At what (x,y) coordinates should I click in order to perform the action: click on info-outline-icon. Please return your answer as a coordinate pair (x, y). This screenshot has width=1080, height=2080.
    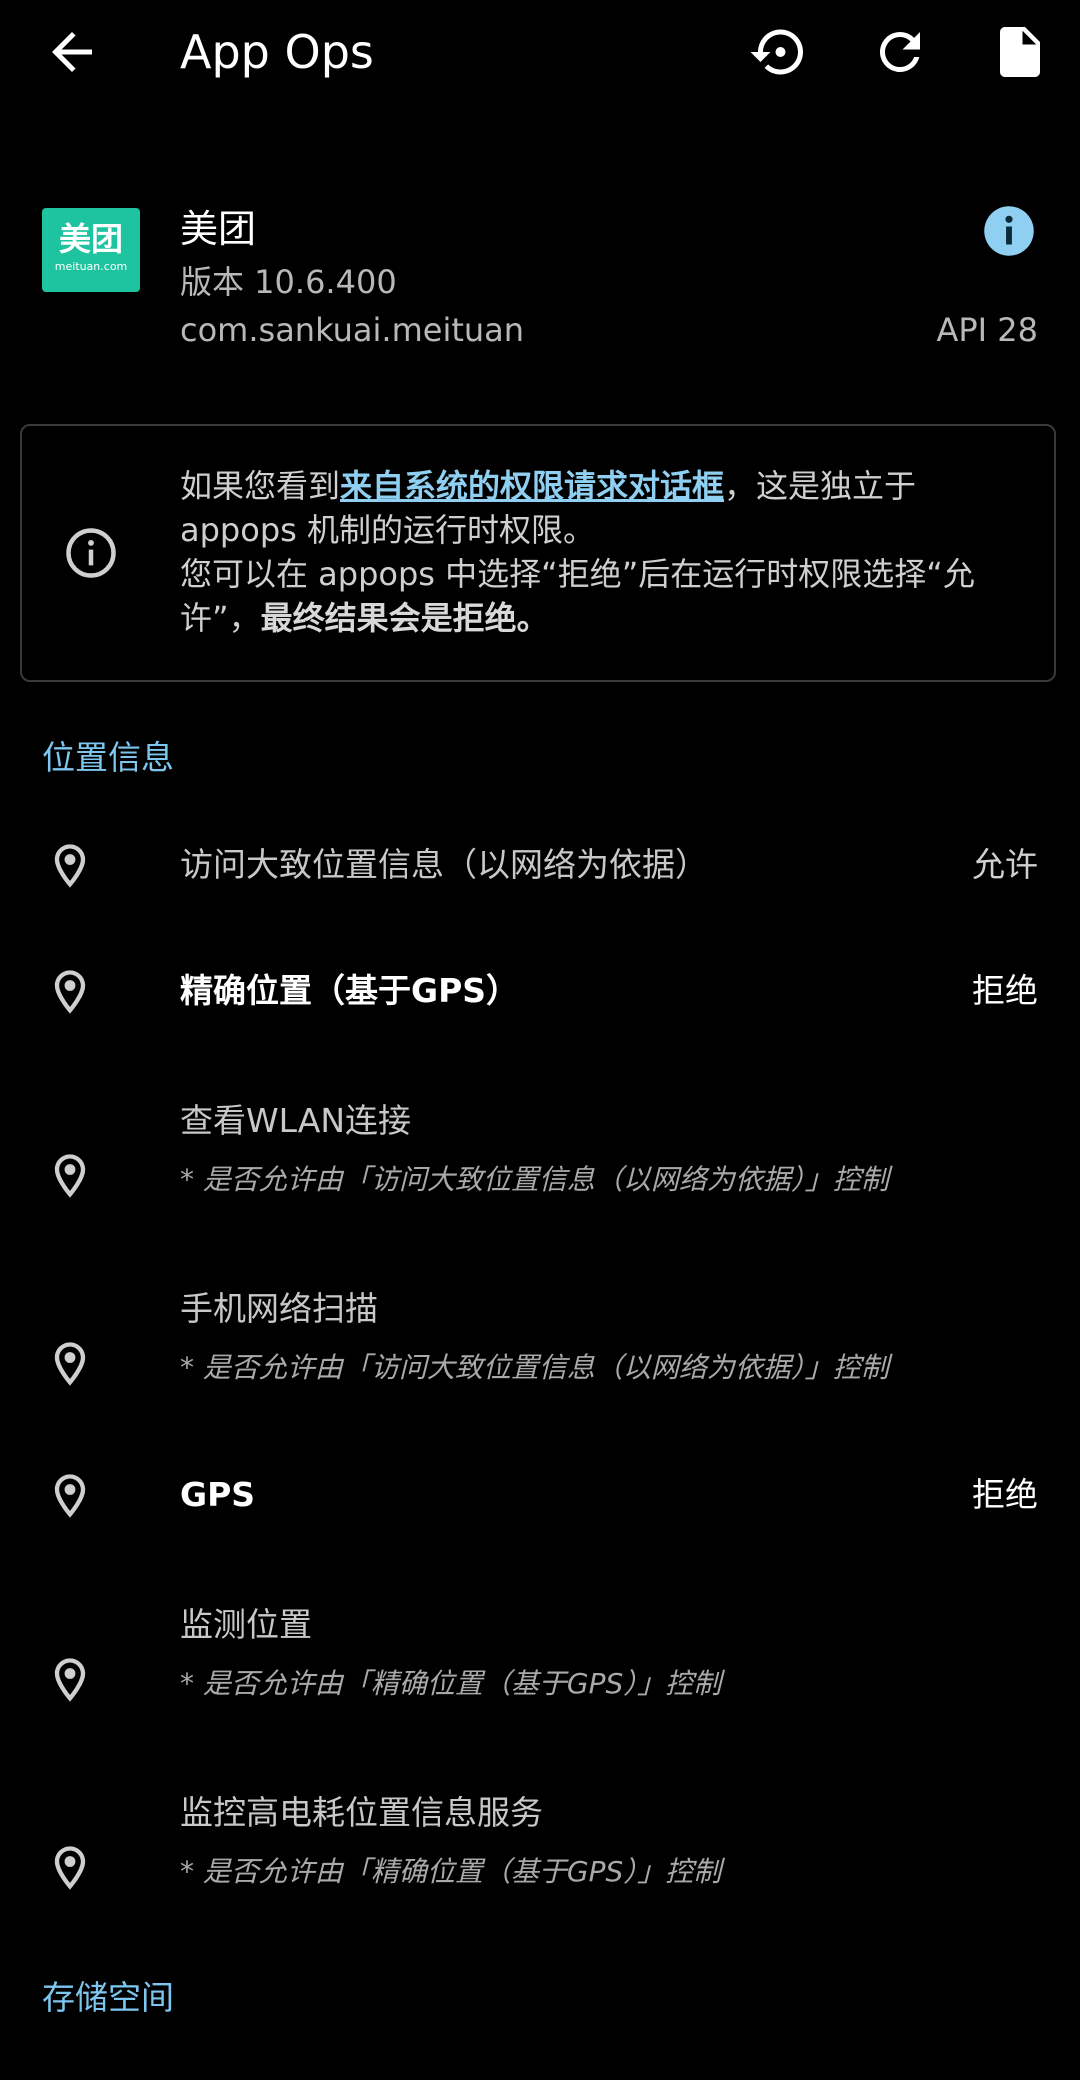
    Looking at the image, I should click on (91, 553).